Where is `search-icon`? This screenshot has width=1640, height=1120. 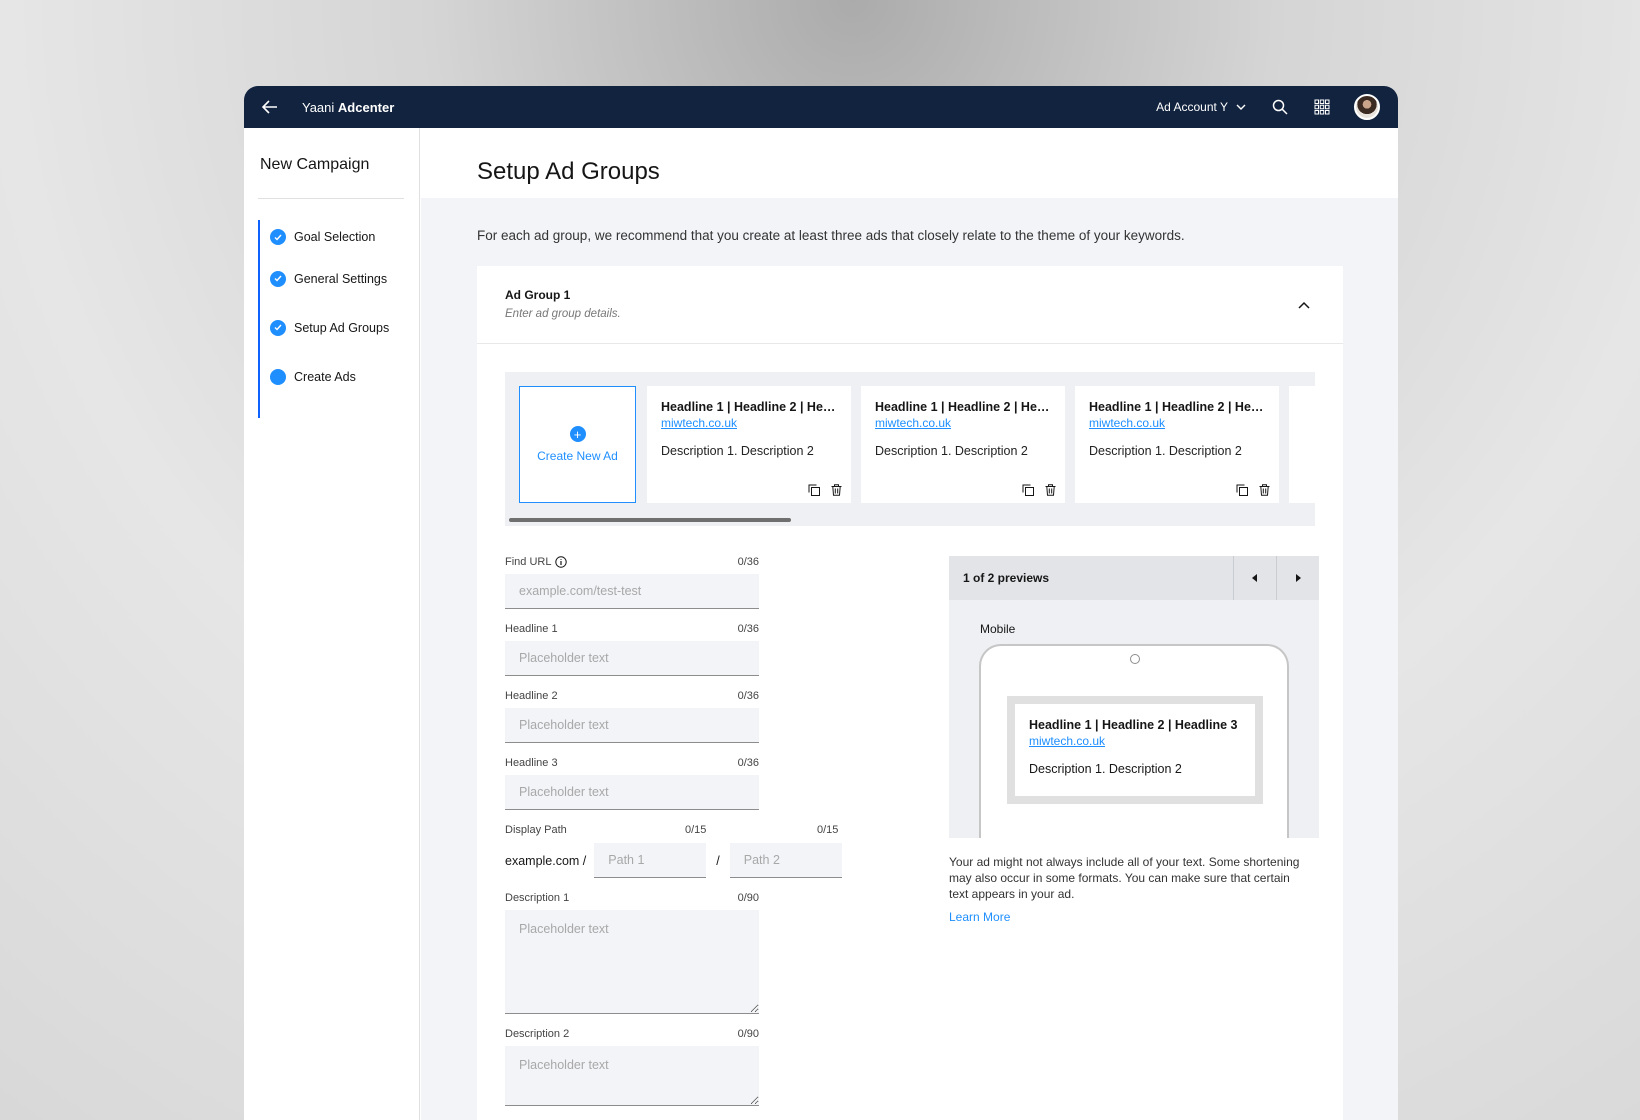
search-icon is located at coordinates (1280, 107).